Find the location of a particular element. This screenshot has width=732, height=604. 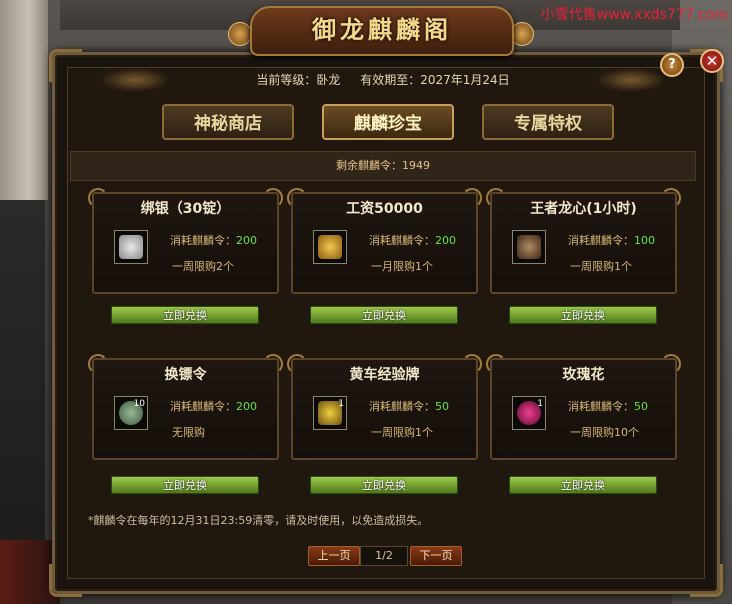

title-plaque: 御龙麒麟阁 is located at coordinates (382, 31).